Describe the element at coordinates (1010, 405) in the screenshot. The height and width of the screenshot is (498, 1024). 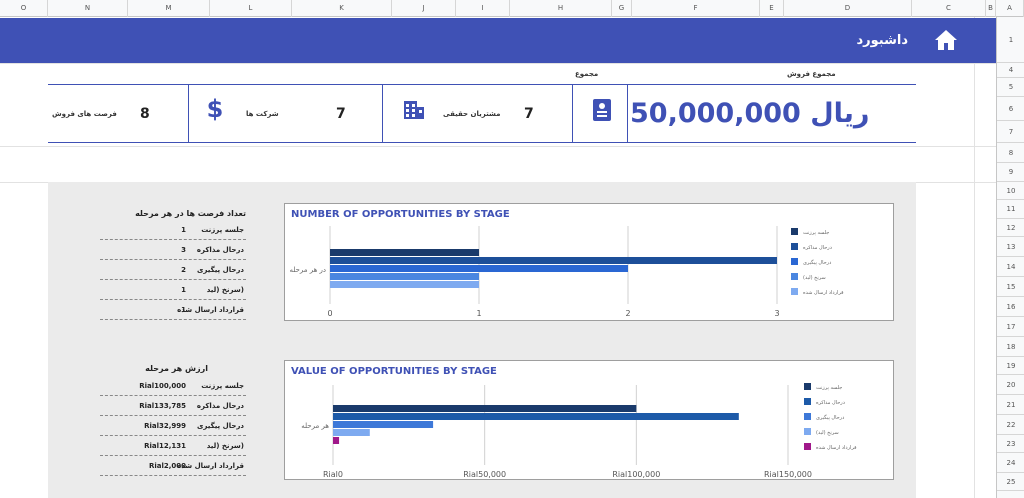
I see `row-header-cell: 21` at that location.